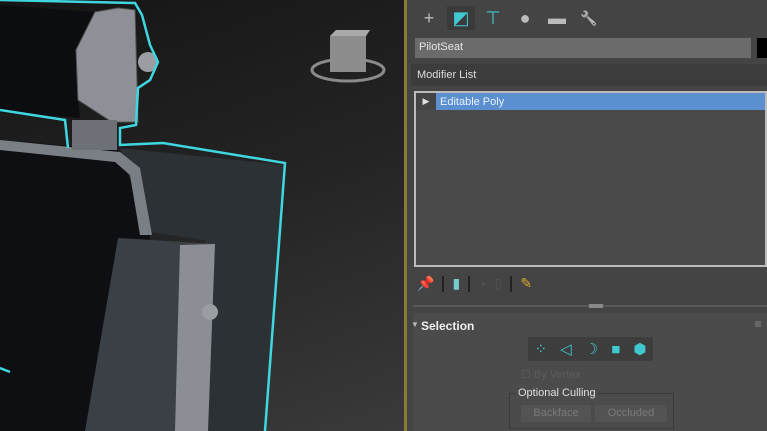  I want to click on occluded-button: Occluded, so click(631, 413).